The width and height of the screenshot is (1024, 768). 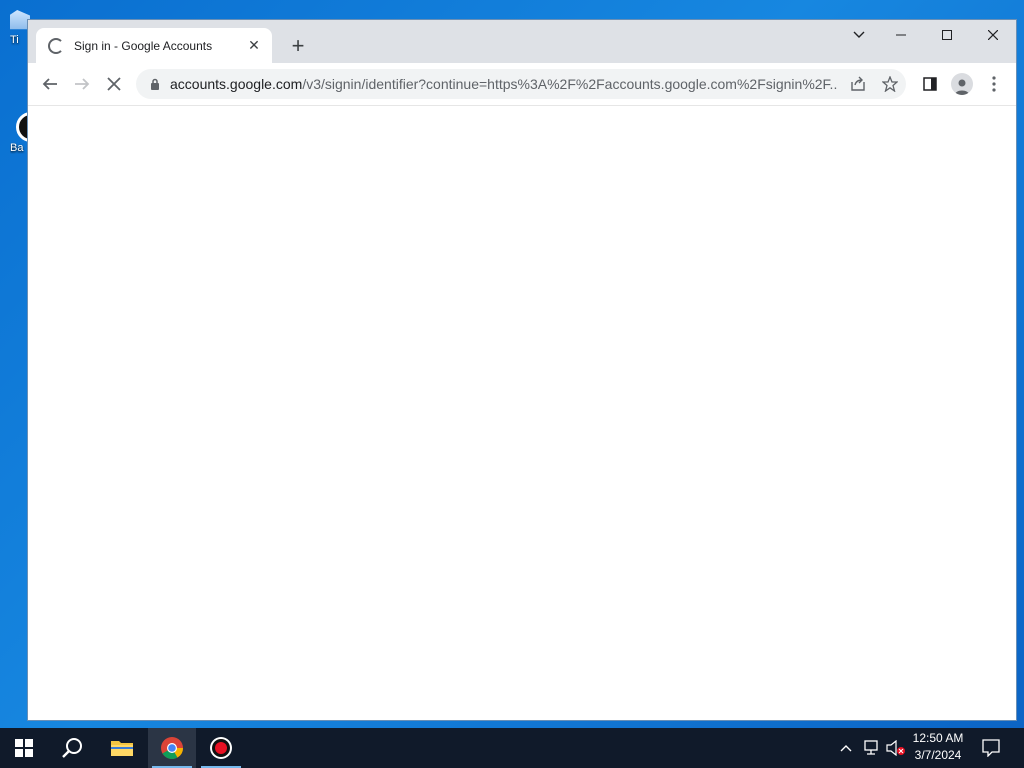 I want to click on notification-center-icon, so click(x=991, y=748).